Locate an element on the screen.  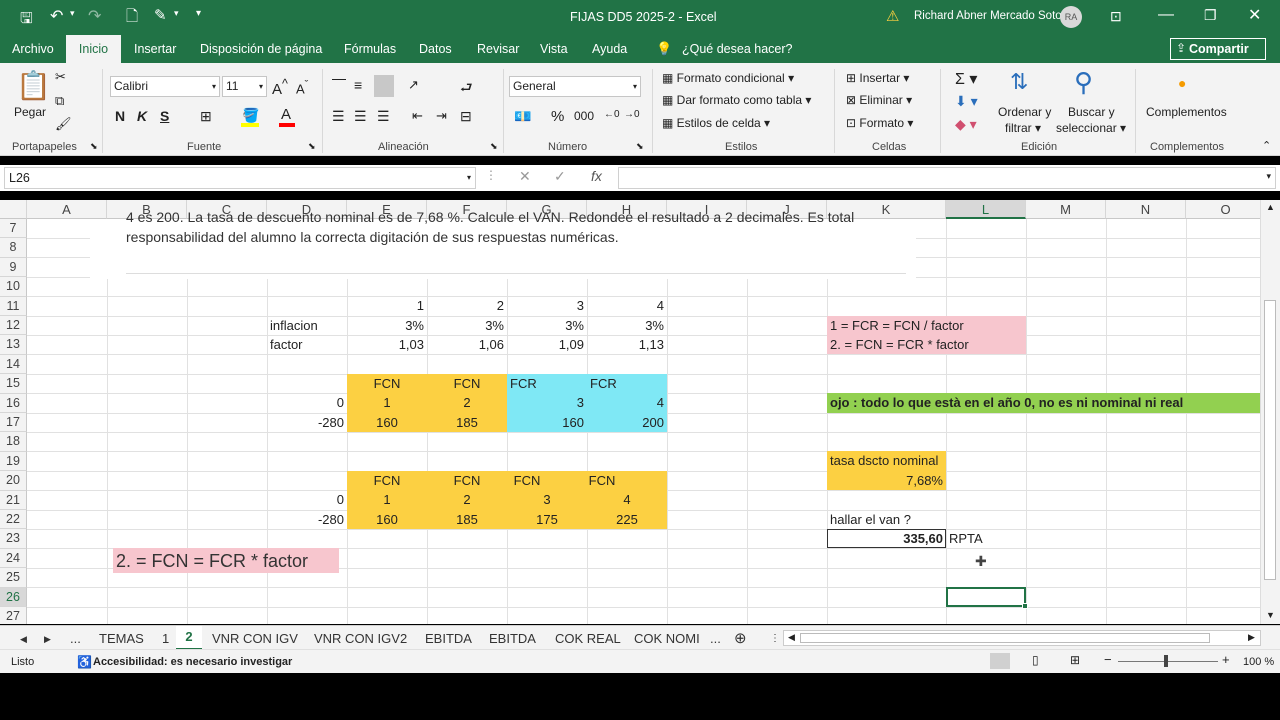
addins-button: Complementos is located at coordinates (1186, 112).